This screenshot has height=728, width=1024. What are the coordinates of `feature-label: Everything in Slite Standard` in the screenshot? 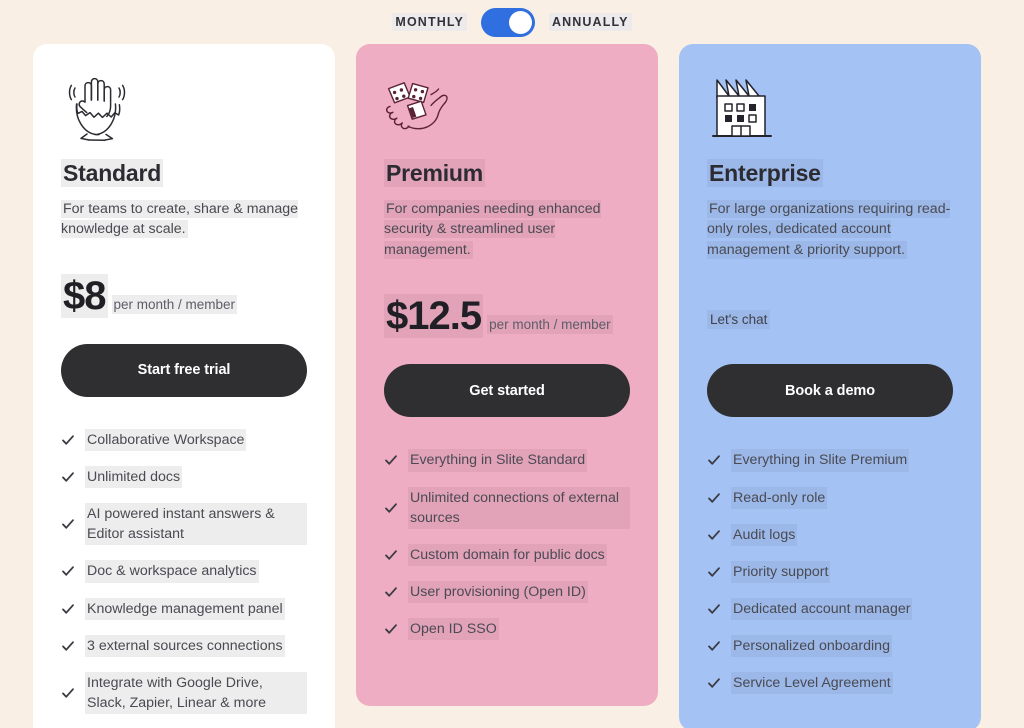 It's located at (498, 460).